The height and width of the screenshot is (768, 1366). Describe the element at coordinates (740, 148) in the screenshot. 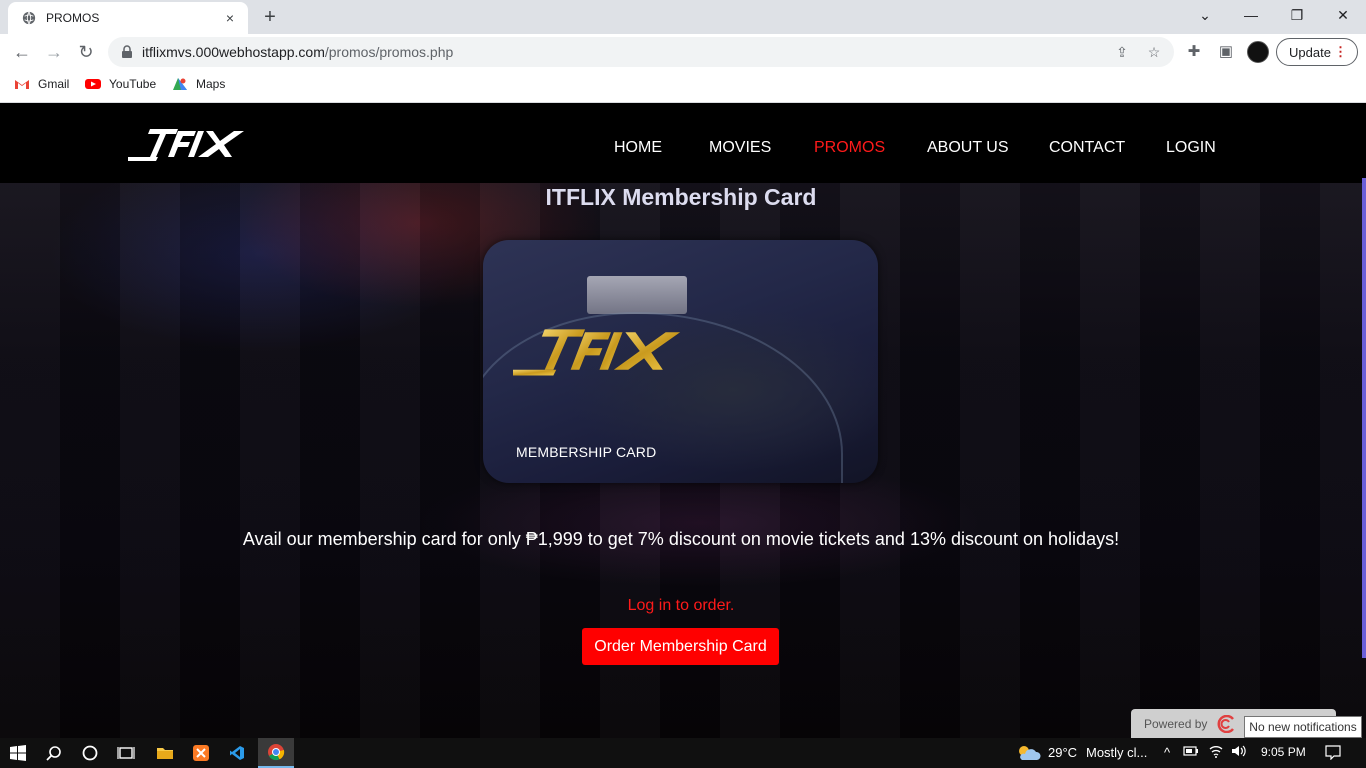

I see `nav-movies: MOVIES` at that location.